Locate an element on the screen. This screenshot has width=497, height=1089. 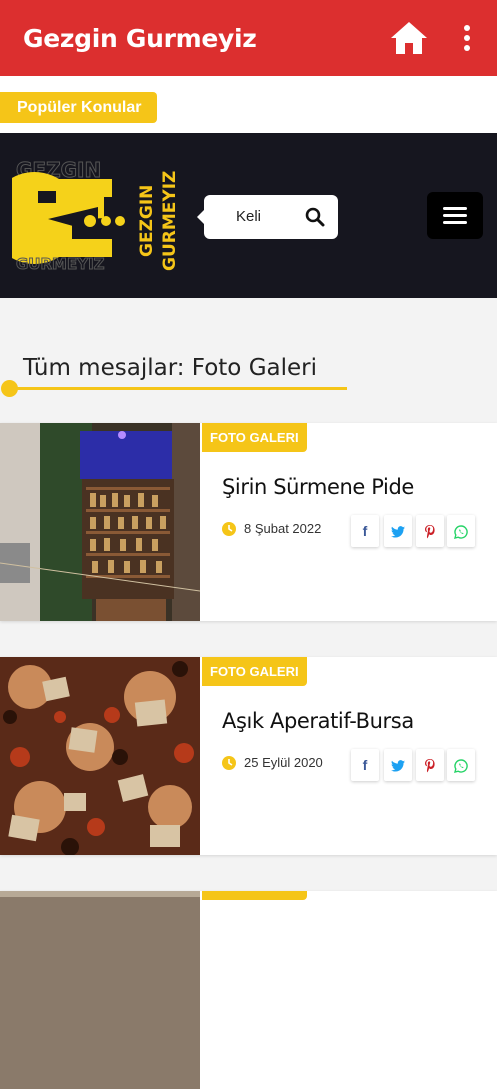
search-icon is located at coordinates (315, 217).